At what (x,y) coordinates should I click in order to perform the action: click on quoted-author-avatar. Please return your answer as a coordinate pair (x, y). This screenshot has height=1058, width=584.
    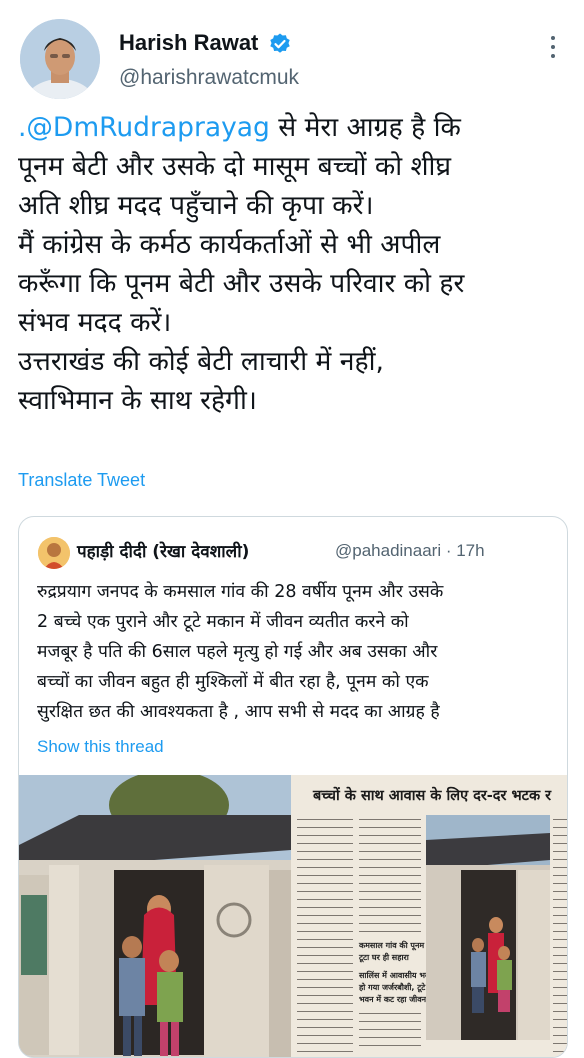
    Looking at the image, I should click on (54, 553).